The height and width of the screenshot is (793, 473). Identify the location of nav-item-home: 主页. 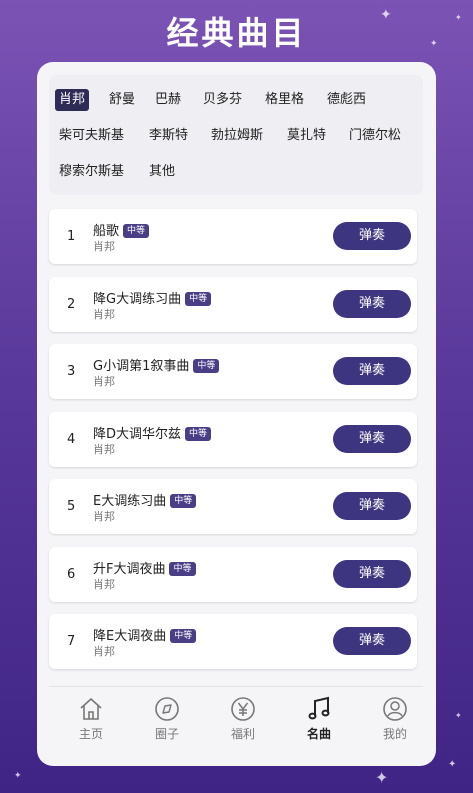
(91, 718).